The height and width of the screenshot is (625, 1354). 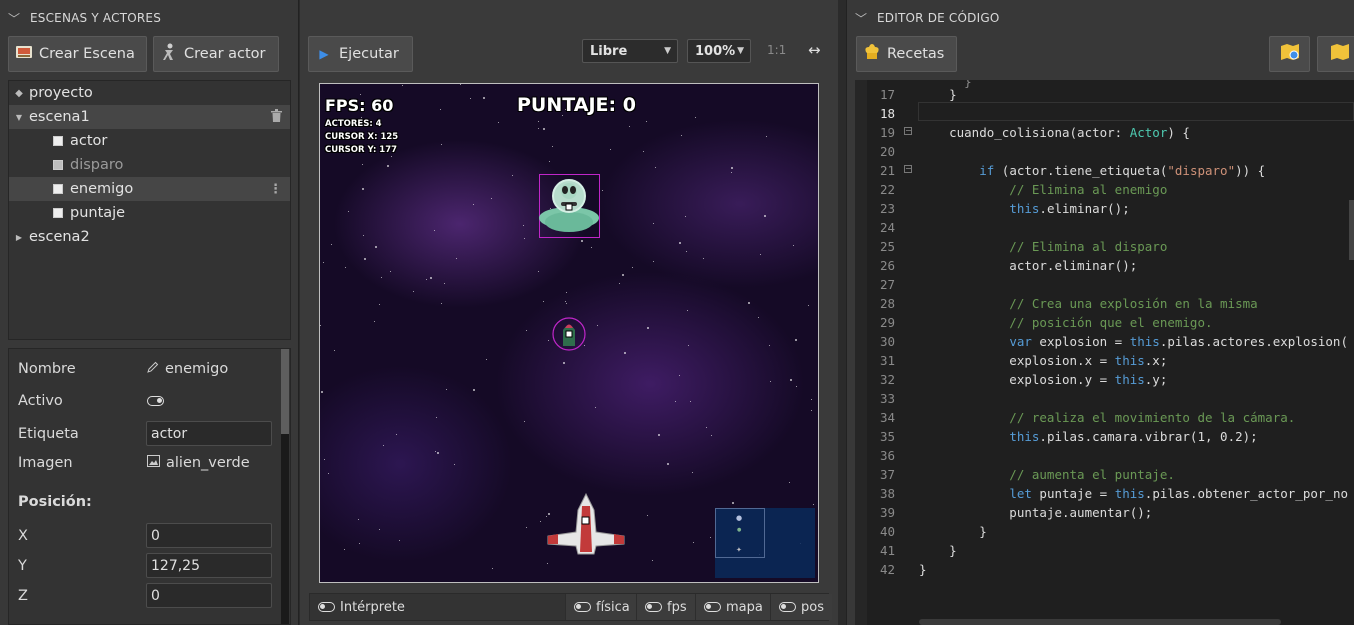 What do you see at coordinates (733, 607) in the screenshot?
I see `map-toggle: mapa` at bounding box center [733, 607].